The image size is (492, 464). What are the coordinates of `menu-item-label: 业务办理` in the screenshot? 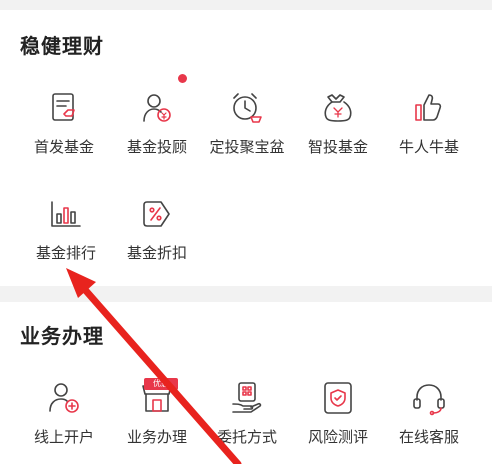 It's located at (156, 437).